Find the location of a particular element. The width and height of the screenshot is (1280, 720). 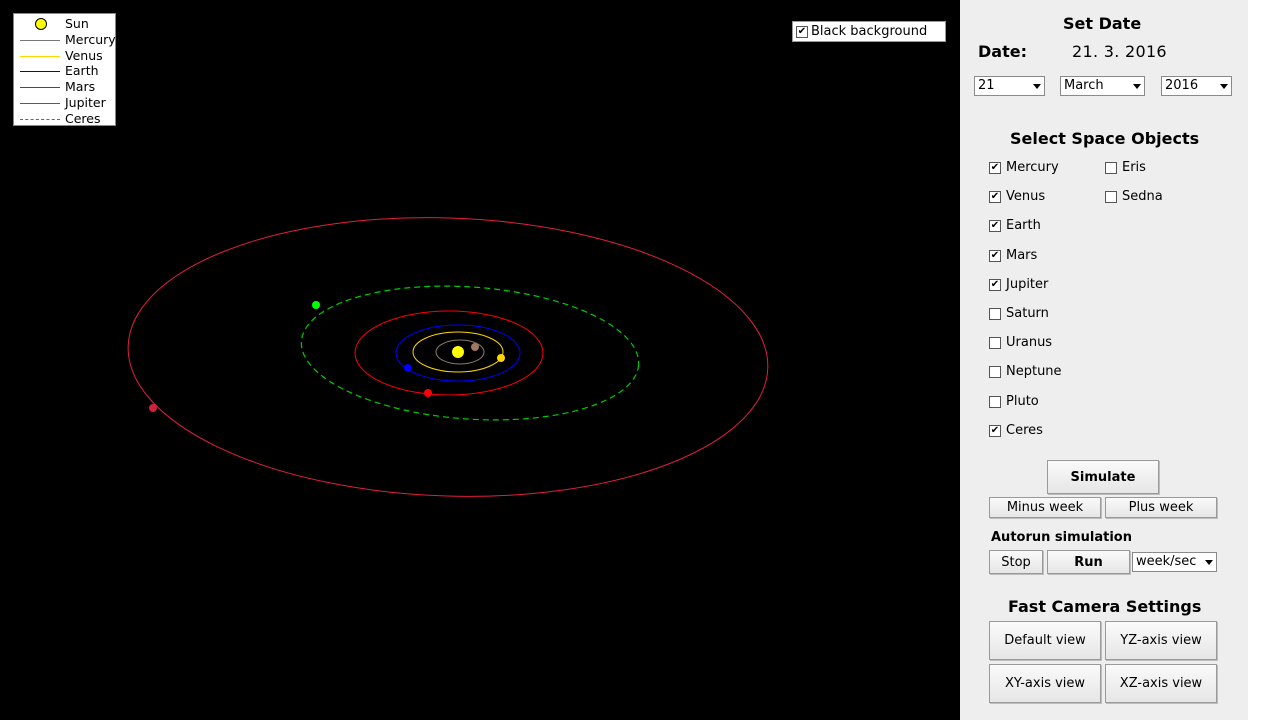

legend-label: Earth is located at coordinates (82, 71).